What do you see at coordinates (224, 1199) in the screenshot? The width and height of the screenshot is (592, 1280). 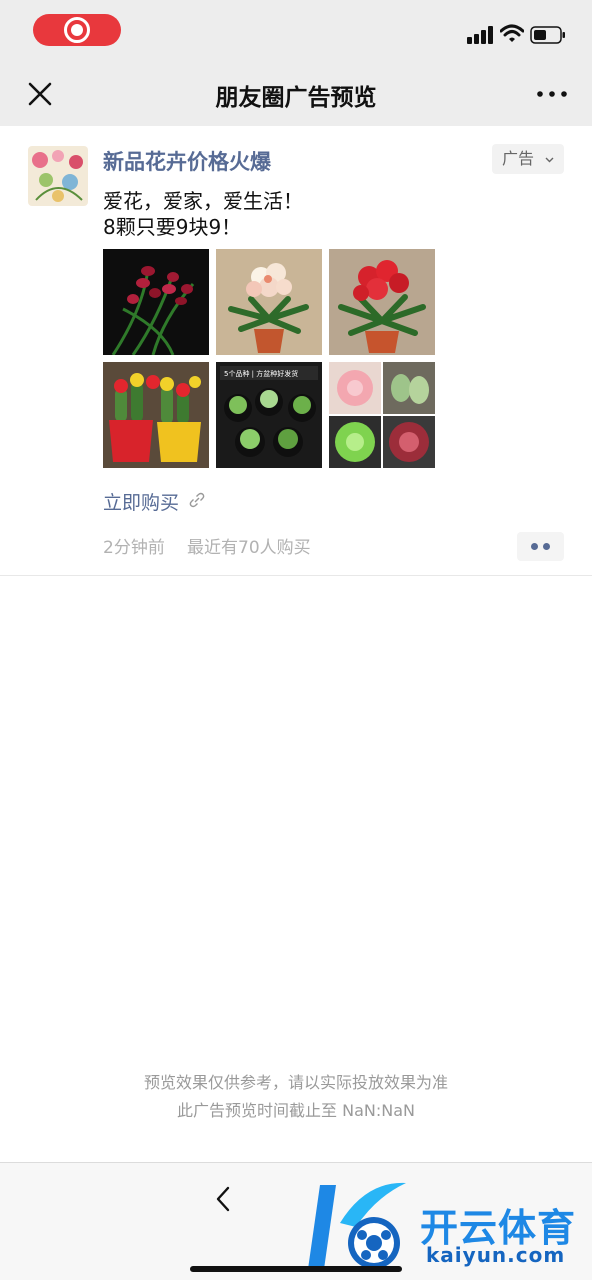 I see `back-arrow-icon` at bounding box center [224, 1199].